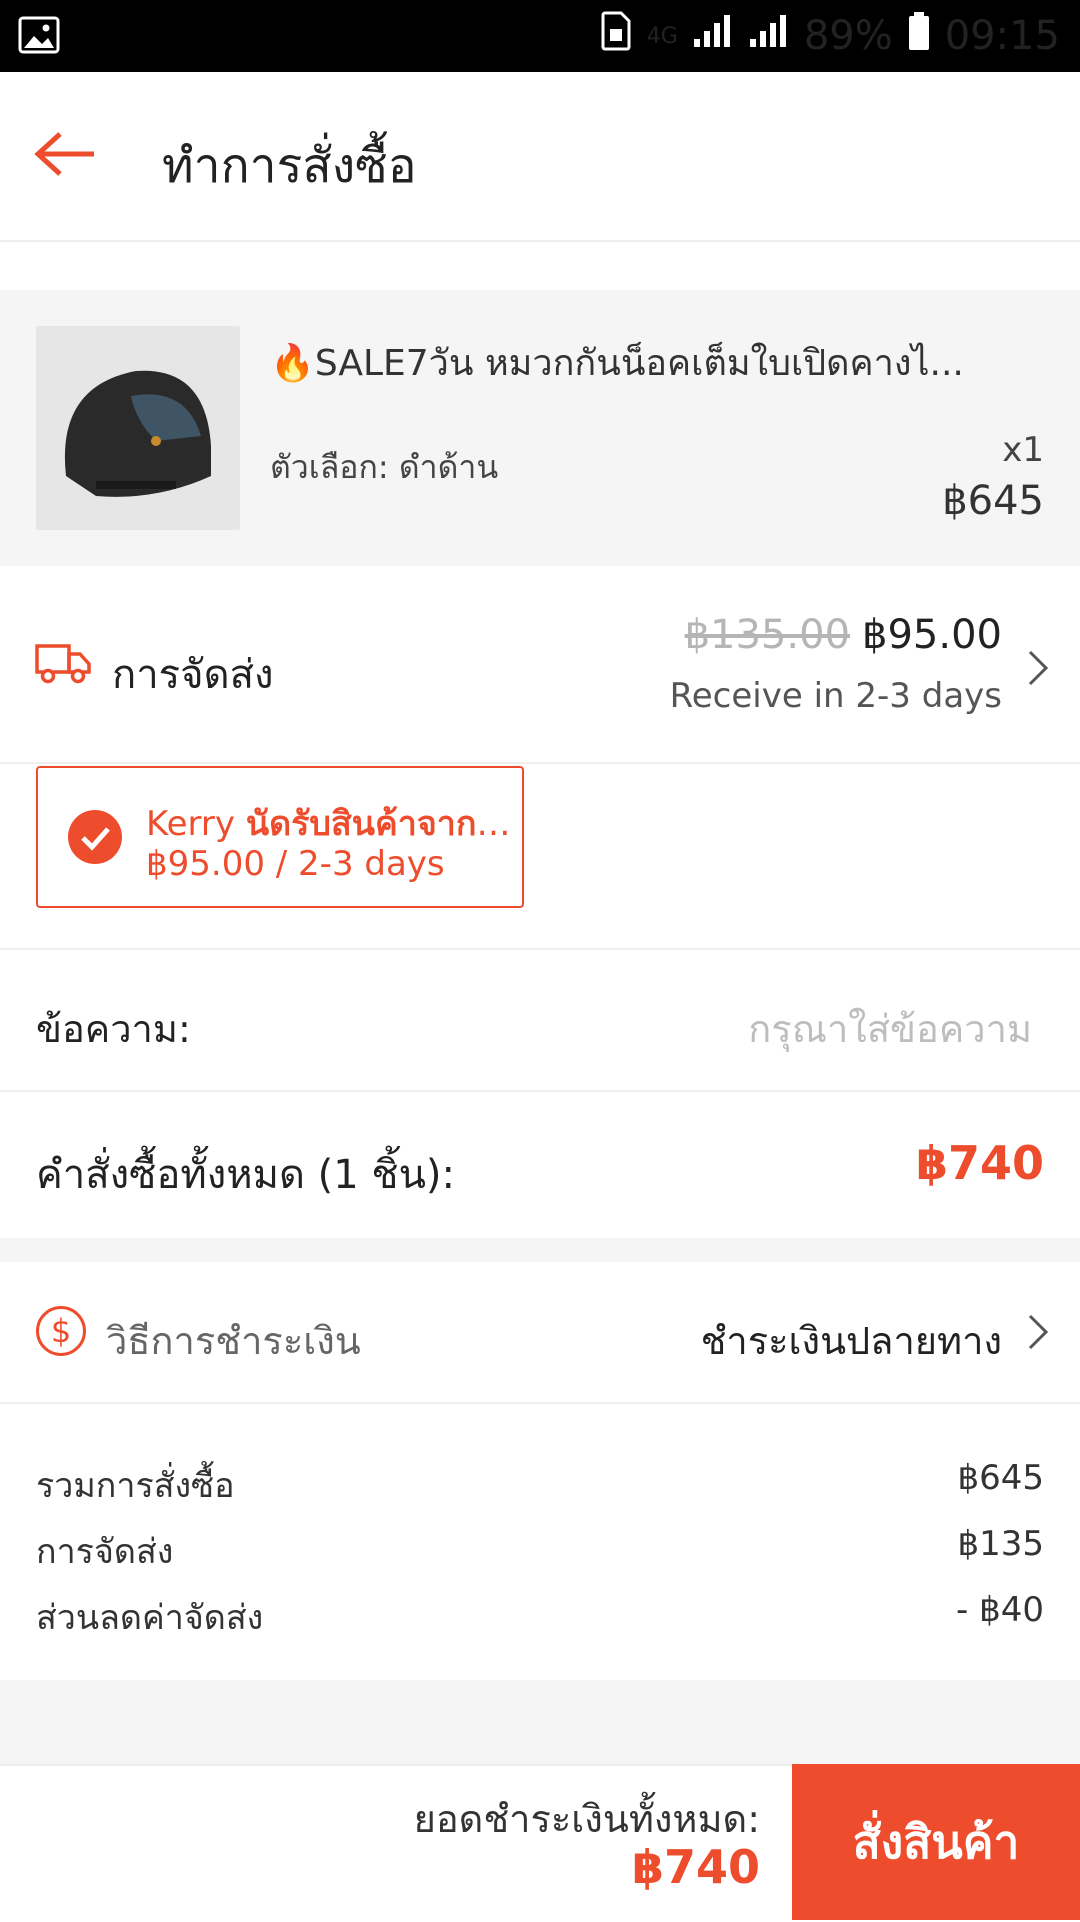 This screenshot has height=1922, width=1080. What do you see at coordinates (295, 864) in the screenshot?
I see `courier-detail: ฿95.00 / 2-3 days` at bounding box center [295, 864].